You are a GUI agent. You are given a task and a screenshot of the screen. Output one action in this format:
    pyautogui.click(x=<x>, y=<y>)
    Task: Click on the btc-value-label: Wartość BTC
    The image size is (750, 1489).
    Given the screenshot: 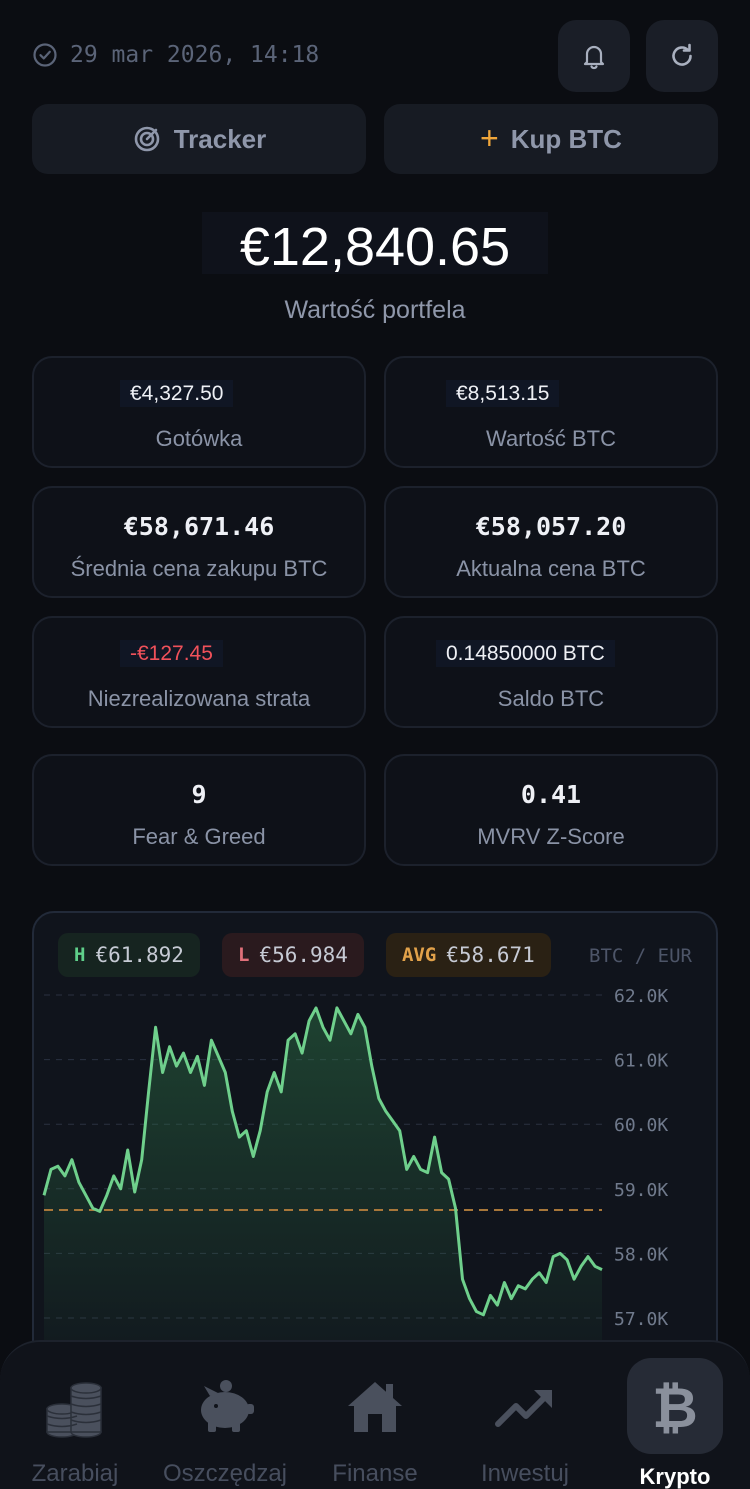 What is the action you would take?
    pyautogui.click(x=551, y=438)
    